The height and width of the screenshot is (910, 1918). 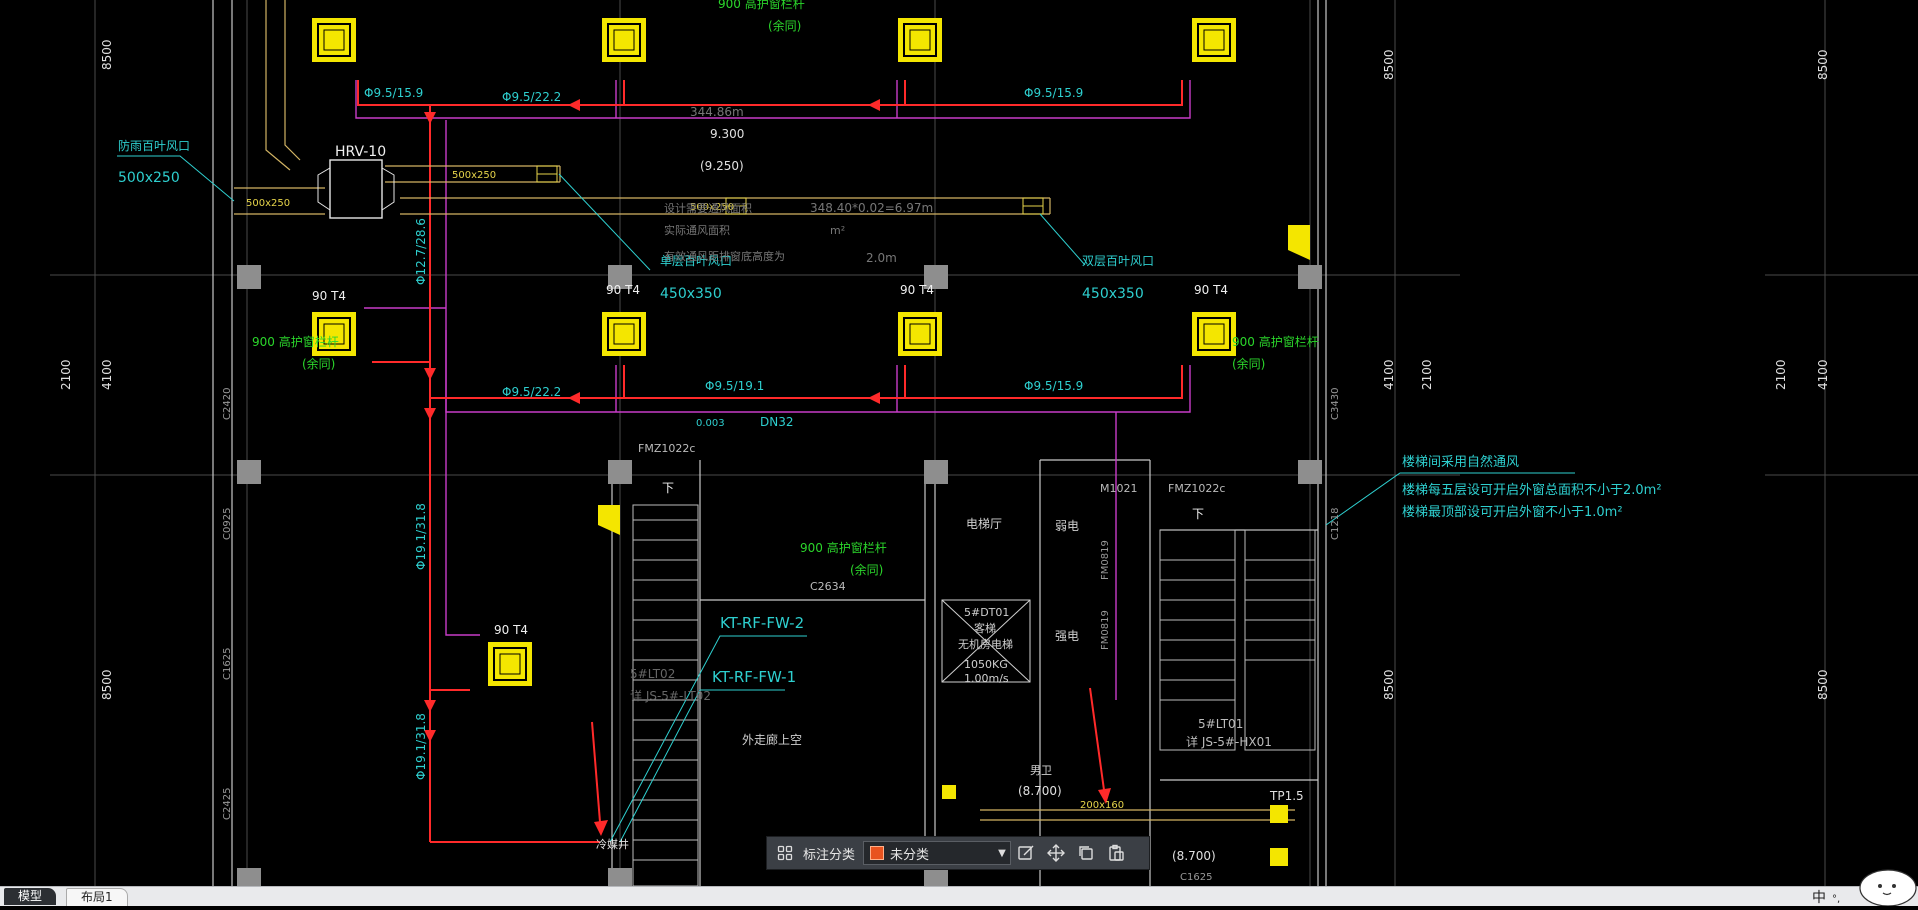 What do you see at coordinates (777, 422) in the screenshot?
I see `dn32-label: DN32` at bounding box center [777, 422].